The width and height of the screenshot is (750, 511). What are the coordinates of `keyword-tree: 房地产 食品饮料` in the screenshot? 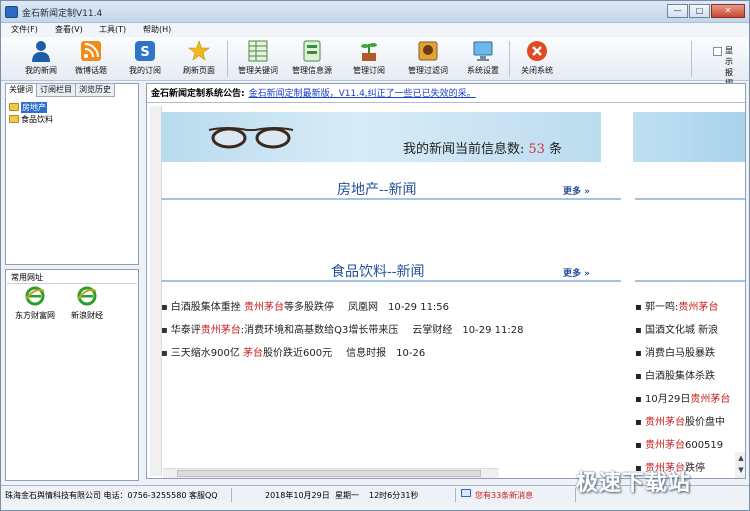 It's located at (31, 113).